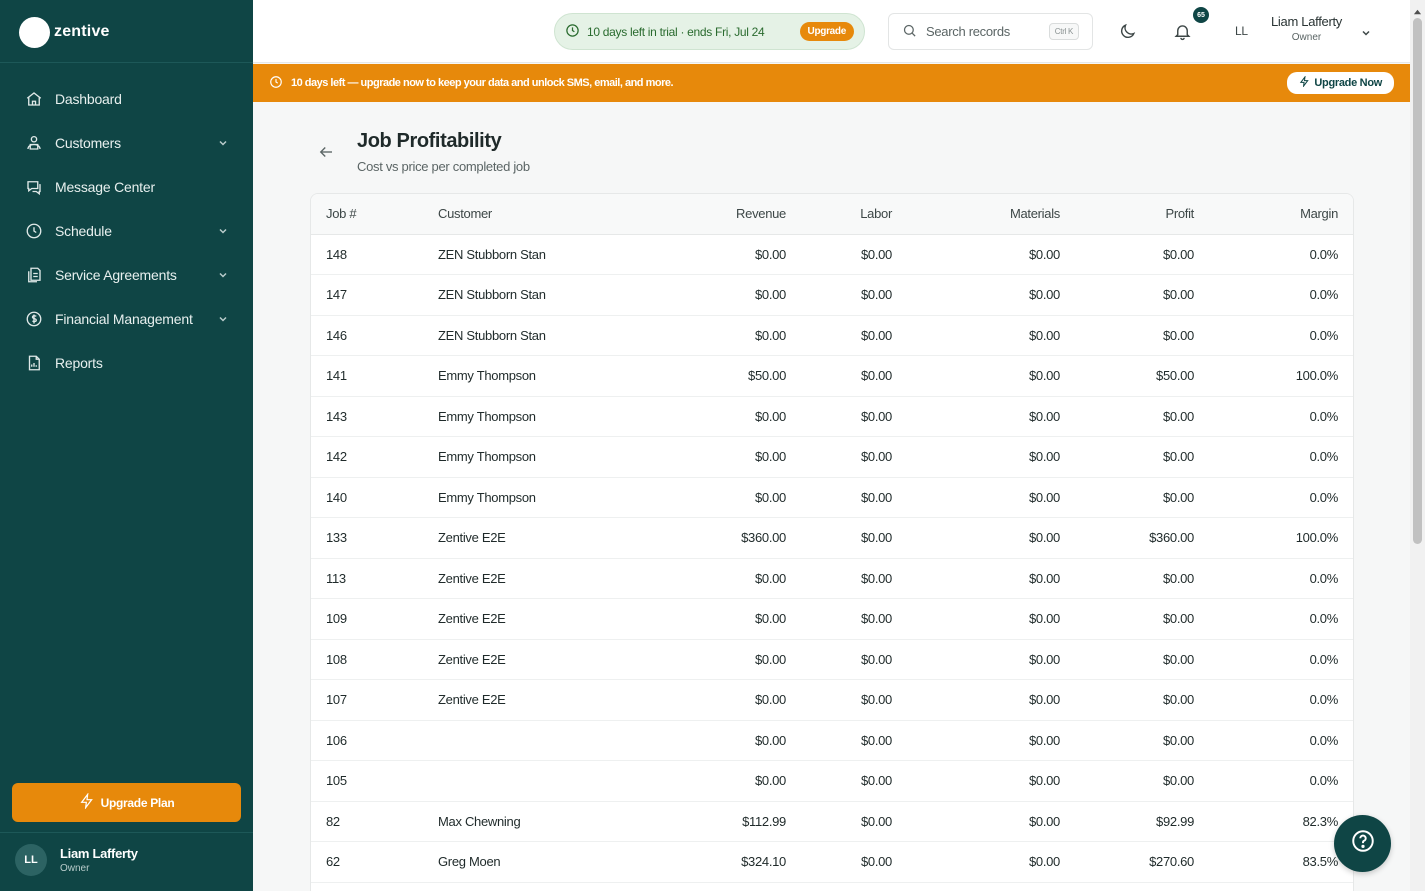  Describe the element at coordinates (726, 376) in the screenshot. I see `cell-revenue: $50.00` at that location.